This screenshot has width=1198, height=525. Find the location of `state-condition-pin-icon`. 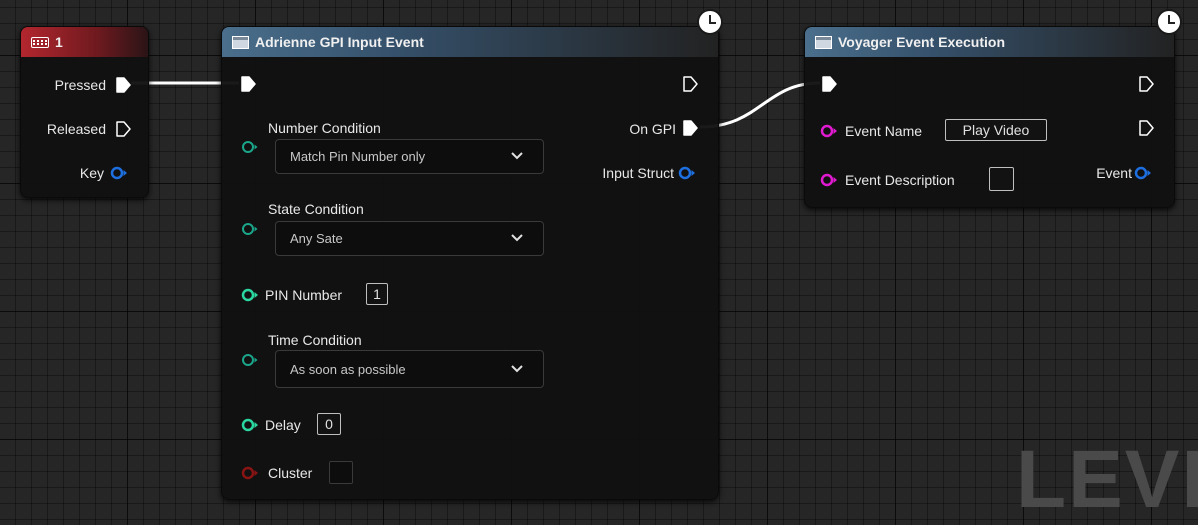

state-condition-pin-icon is located at coordinates (250, 229).